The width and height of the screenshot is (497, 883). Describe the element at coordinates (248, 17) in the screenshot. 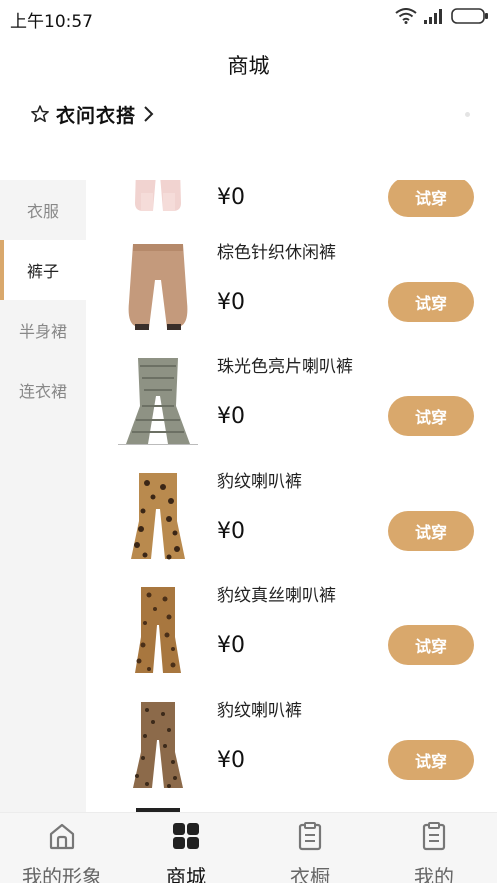

I see `status-bar: 上午10:57` at that location.